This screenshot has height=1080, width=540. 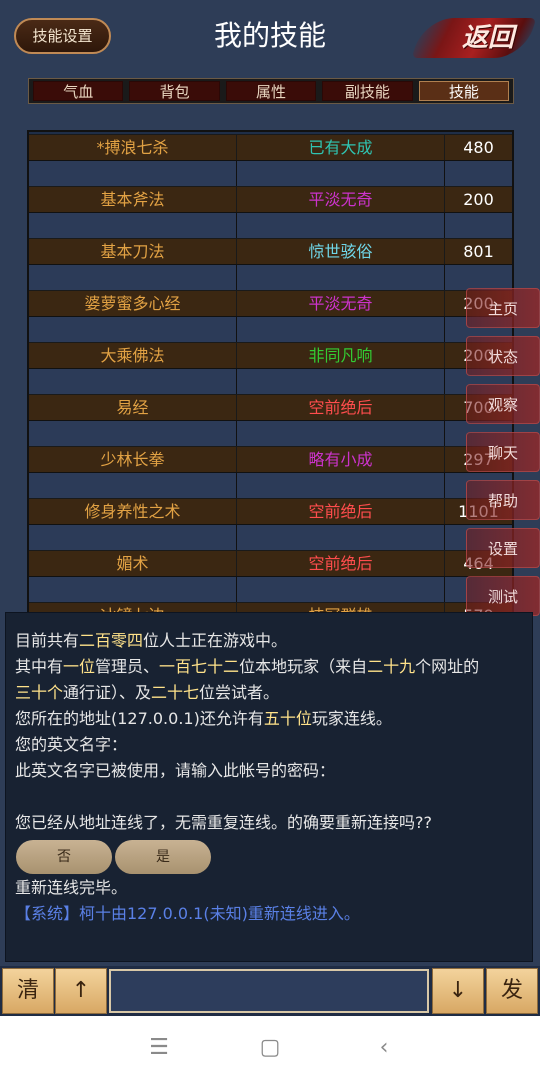 What do you see at coordinates (133, 355) in the screenshot?
I see `skill-name: 大乘佛法` at bounding box center [133, 355].